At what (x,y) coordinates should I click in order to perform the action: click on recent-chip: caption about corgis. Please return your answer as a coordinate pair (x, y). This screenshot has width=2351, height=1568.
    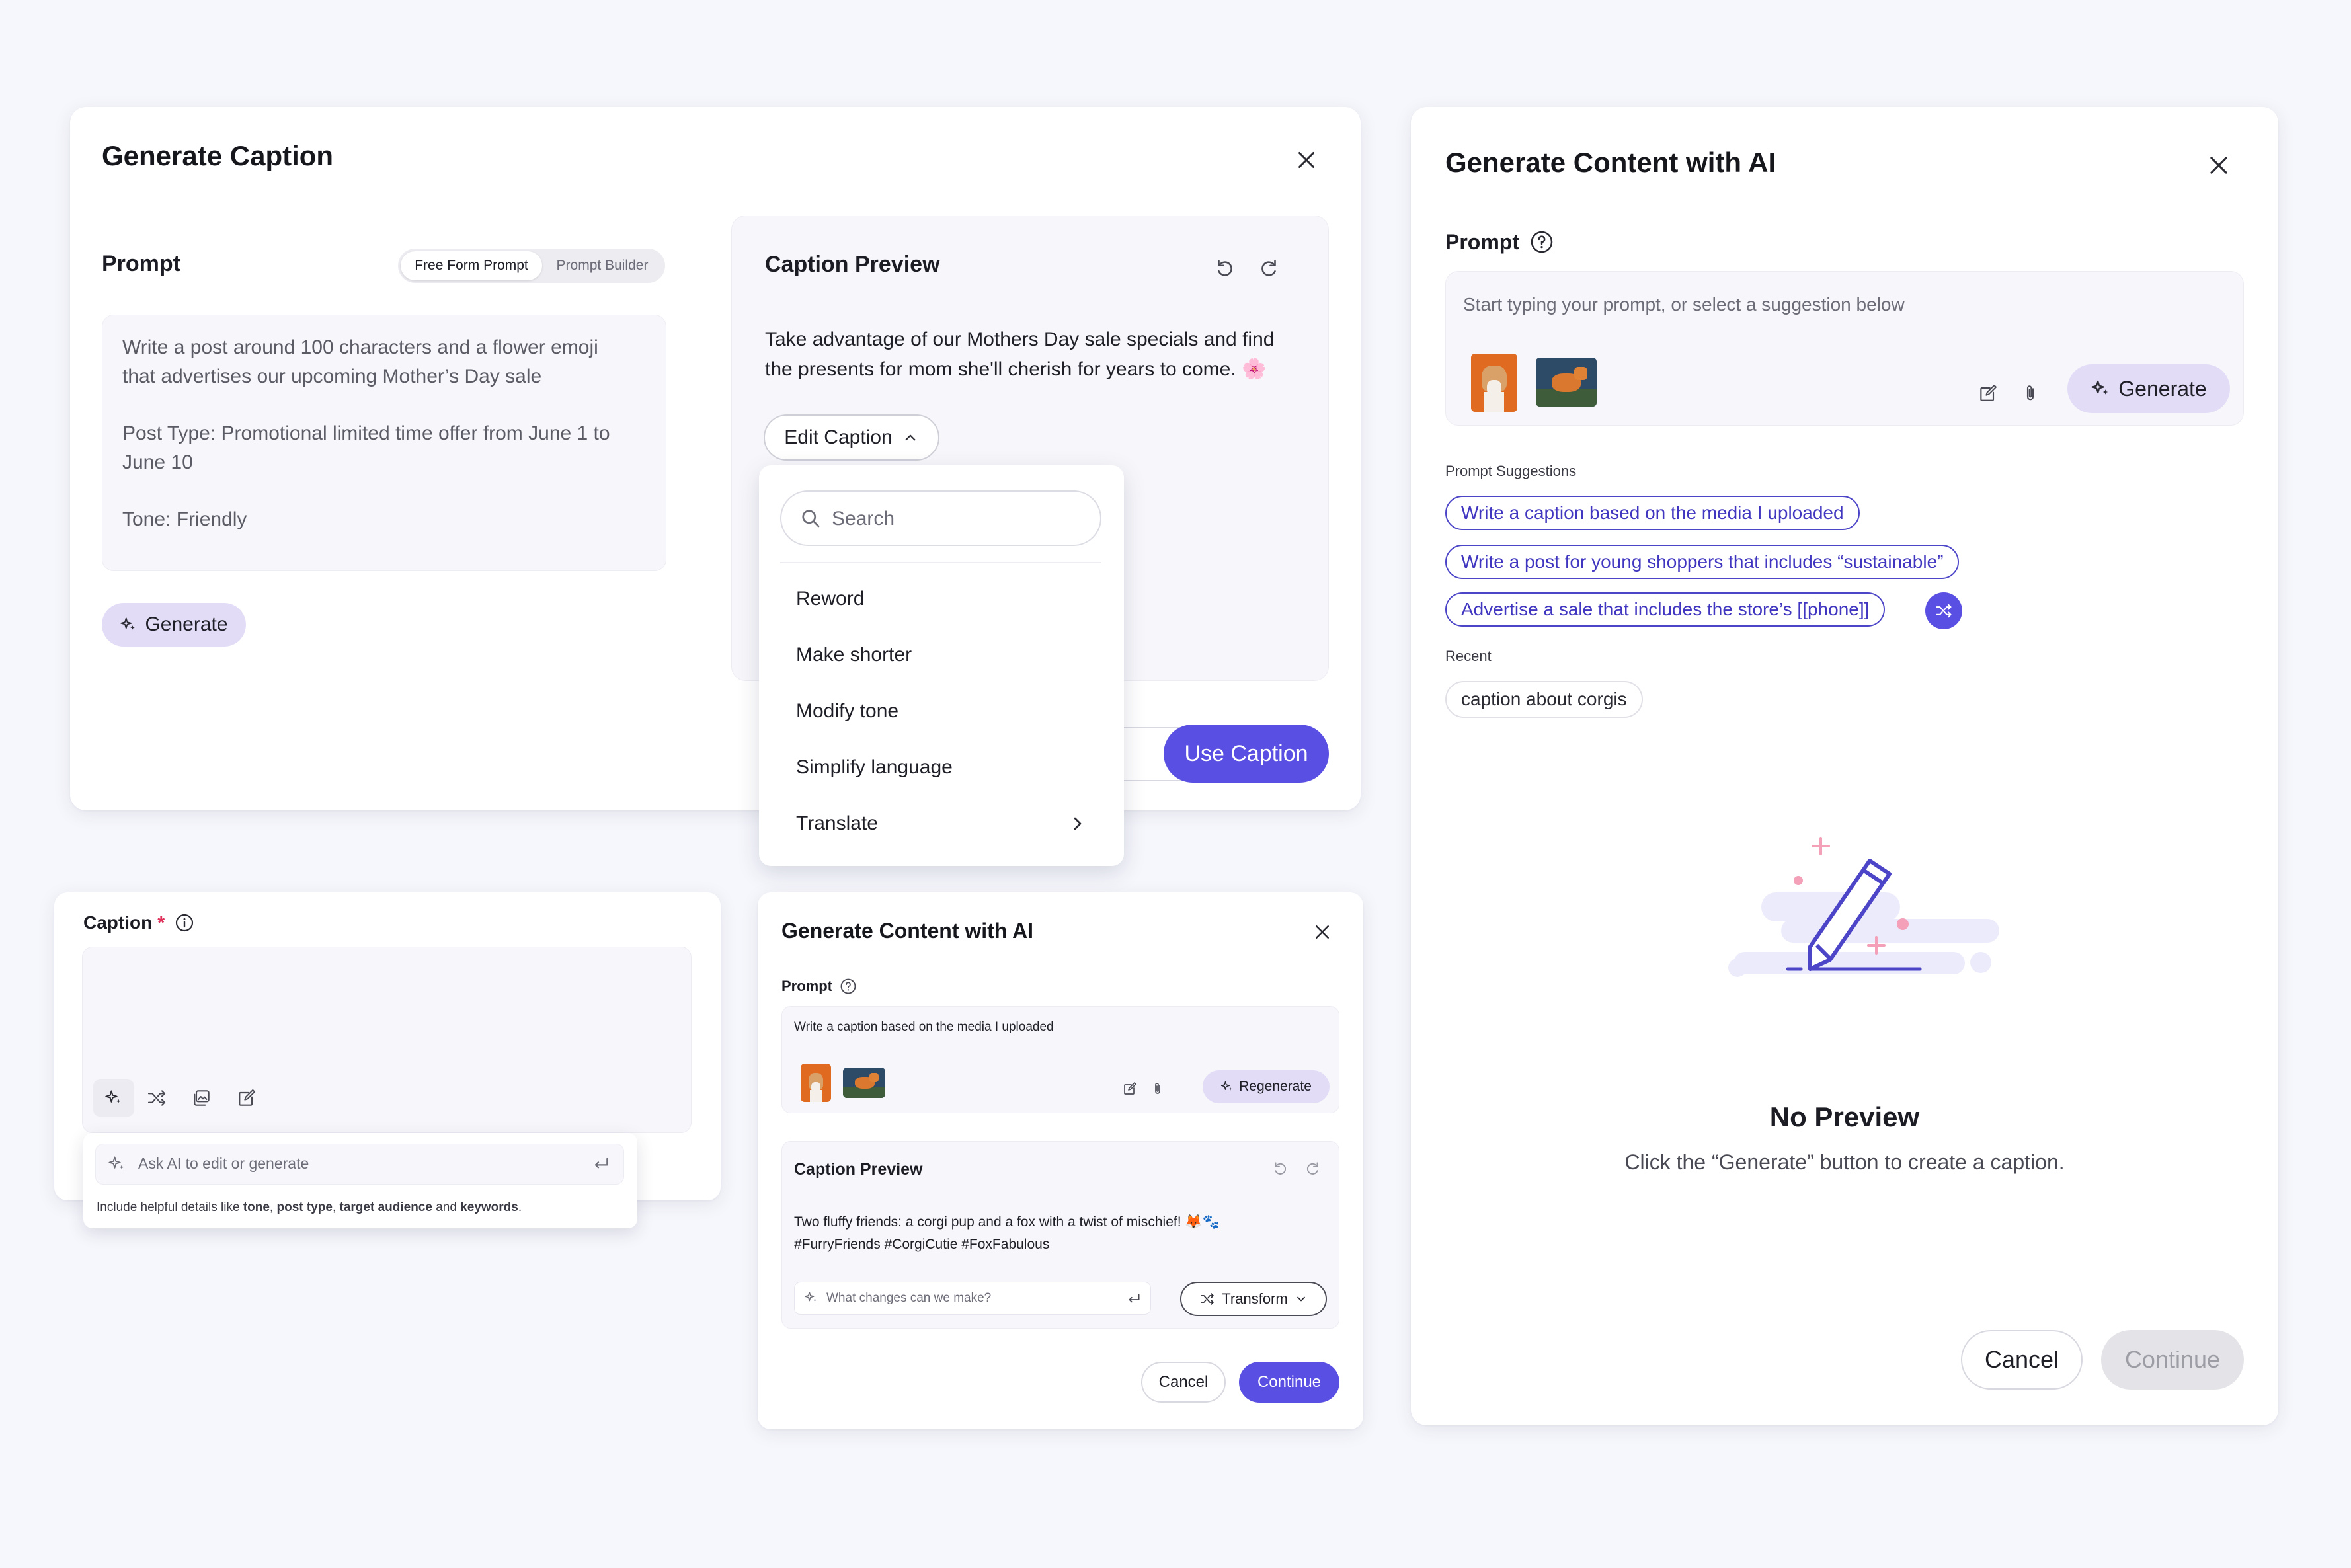
    Looking at the image, I should click on (1544, 699).